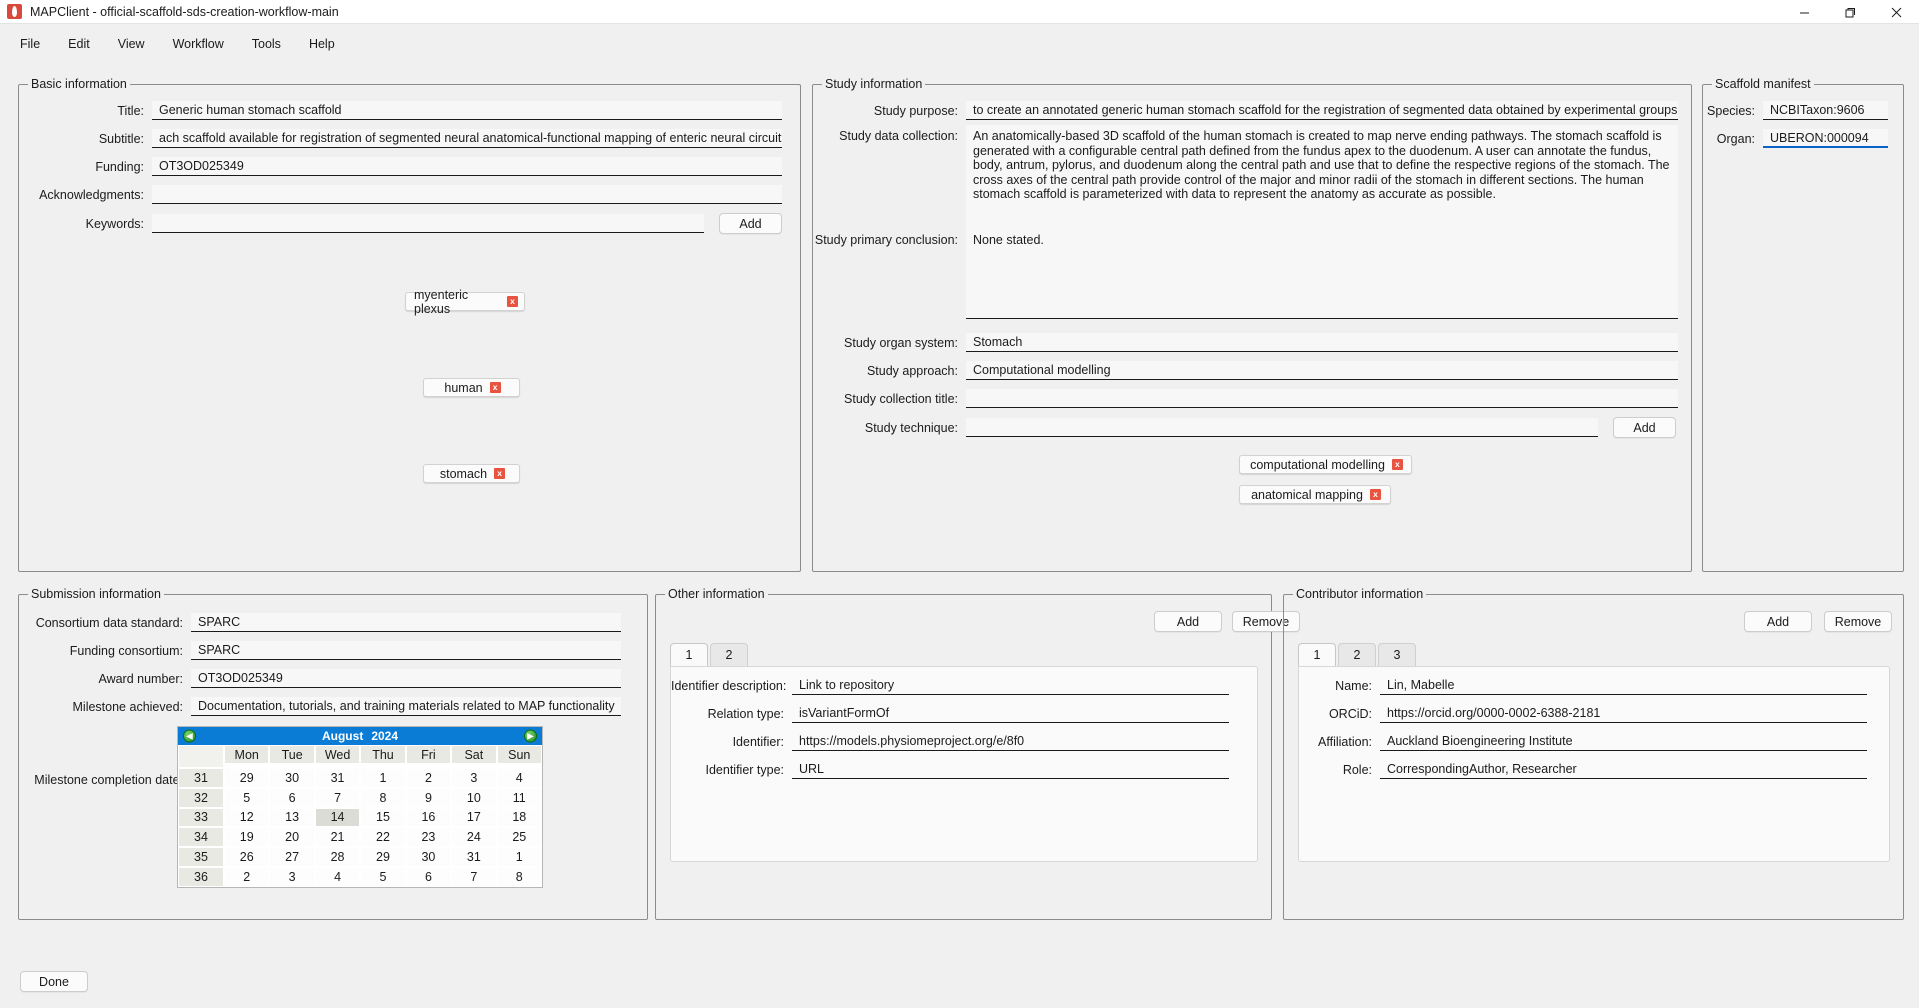  Describe the element at coordinates (406, 650) in the screenshot. I see `funding-consortium-input: SPARC` at that location.